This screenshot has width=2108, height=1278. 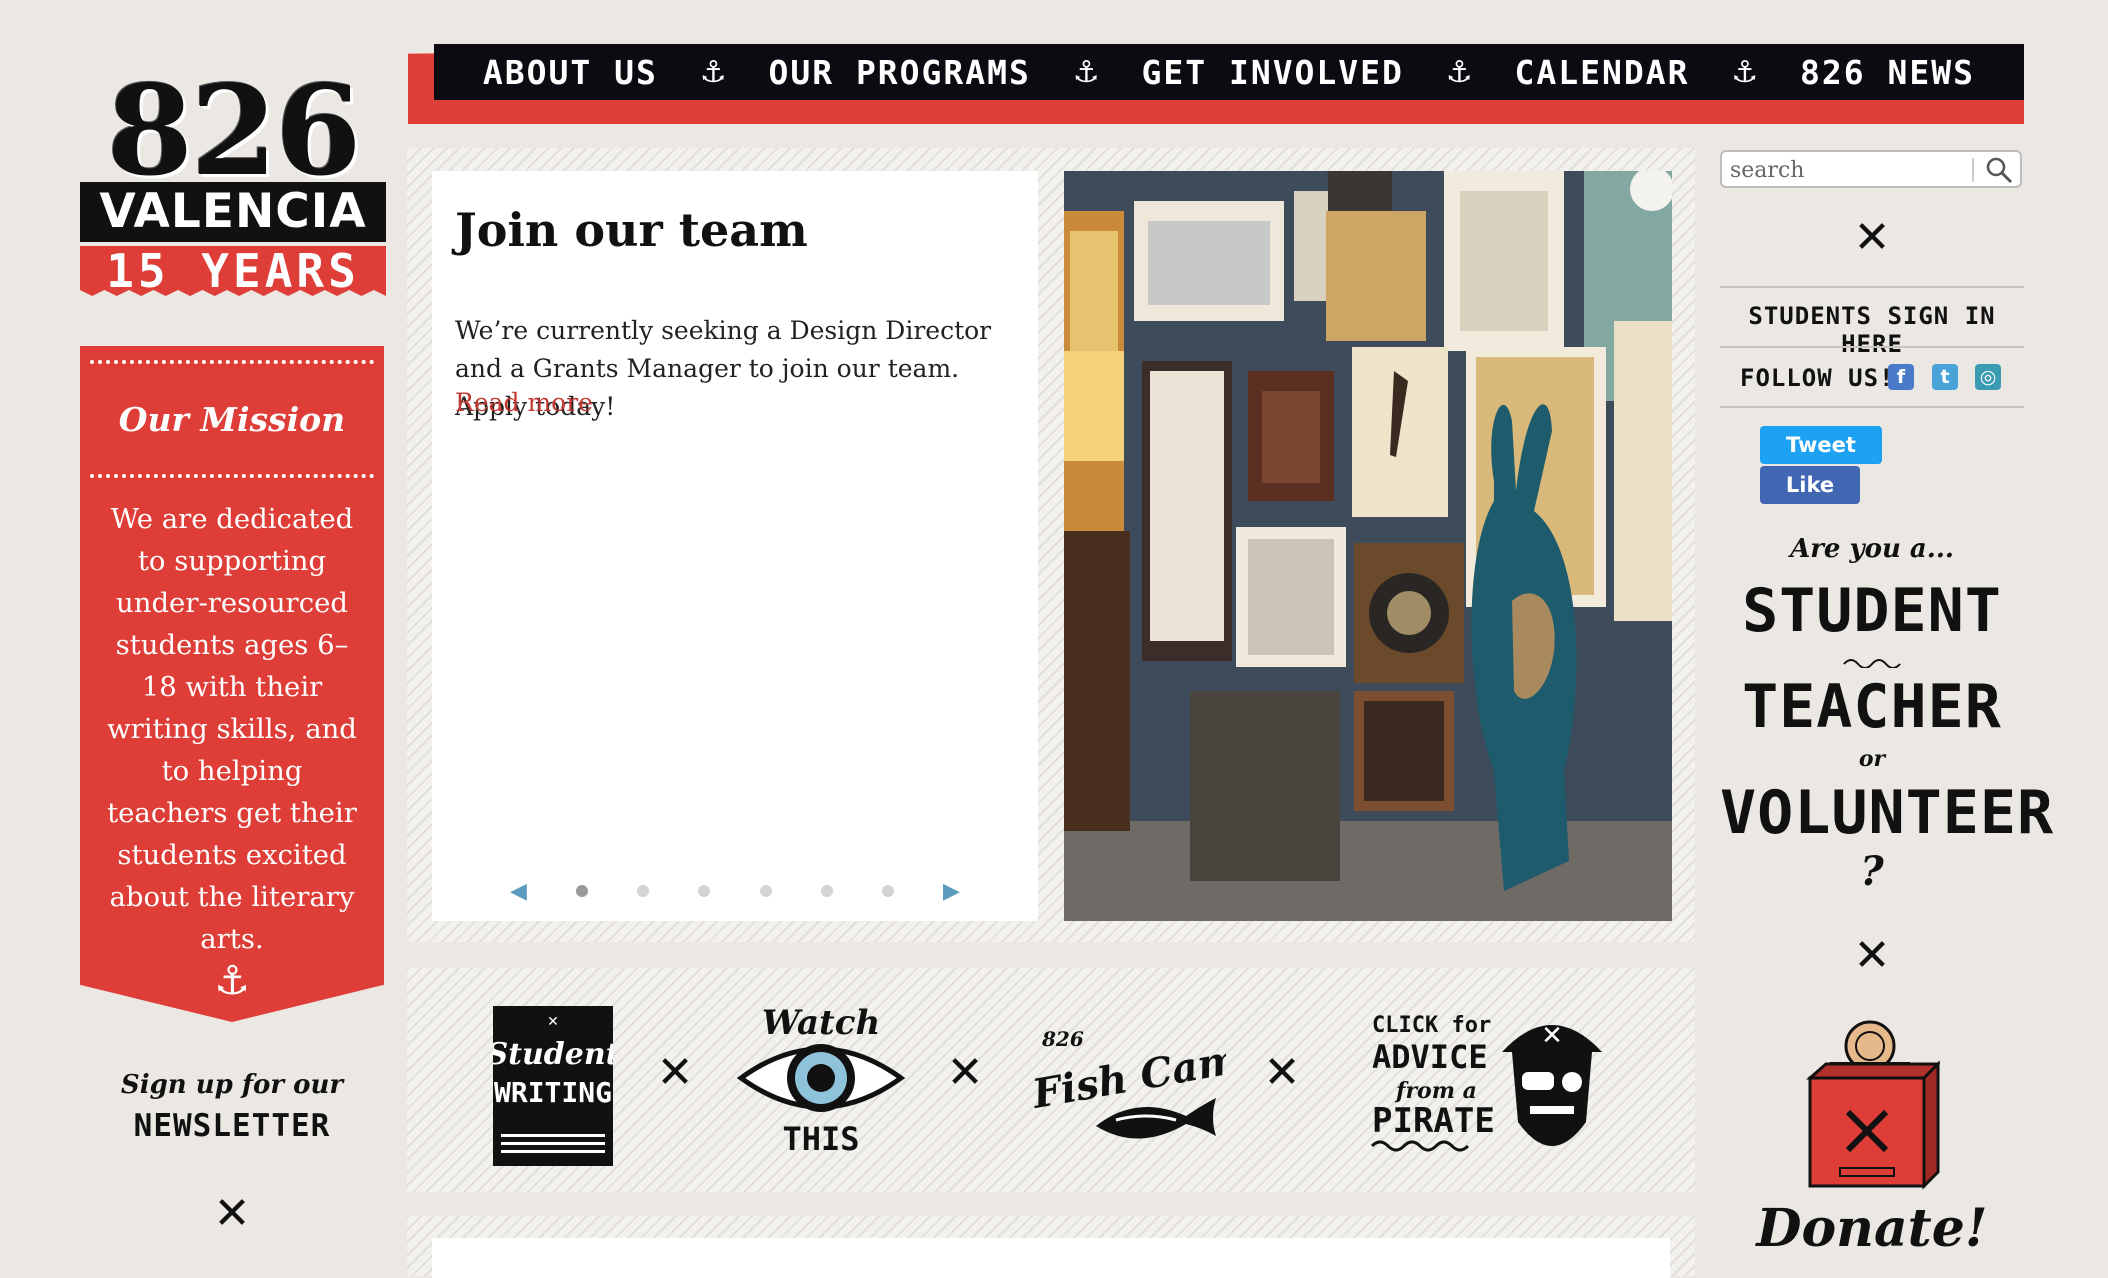 I want to click on logo-number: 826, so click(x=233, y=132).